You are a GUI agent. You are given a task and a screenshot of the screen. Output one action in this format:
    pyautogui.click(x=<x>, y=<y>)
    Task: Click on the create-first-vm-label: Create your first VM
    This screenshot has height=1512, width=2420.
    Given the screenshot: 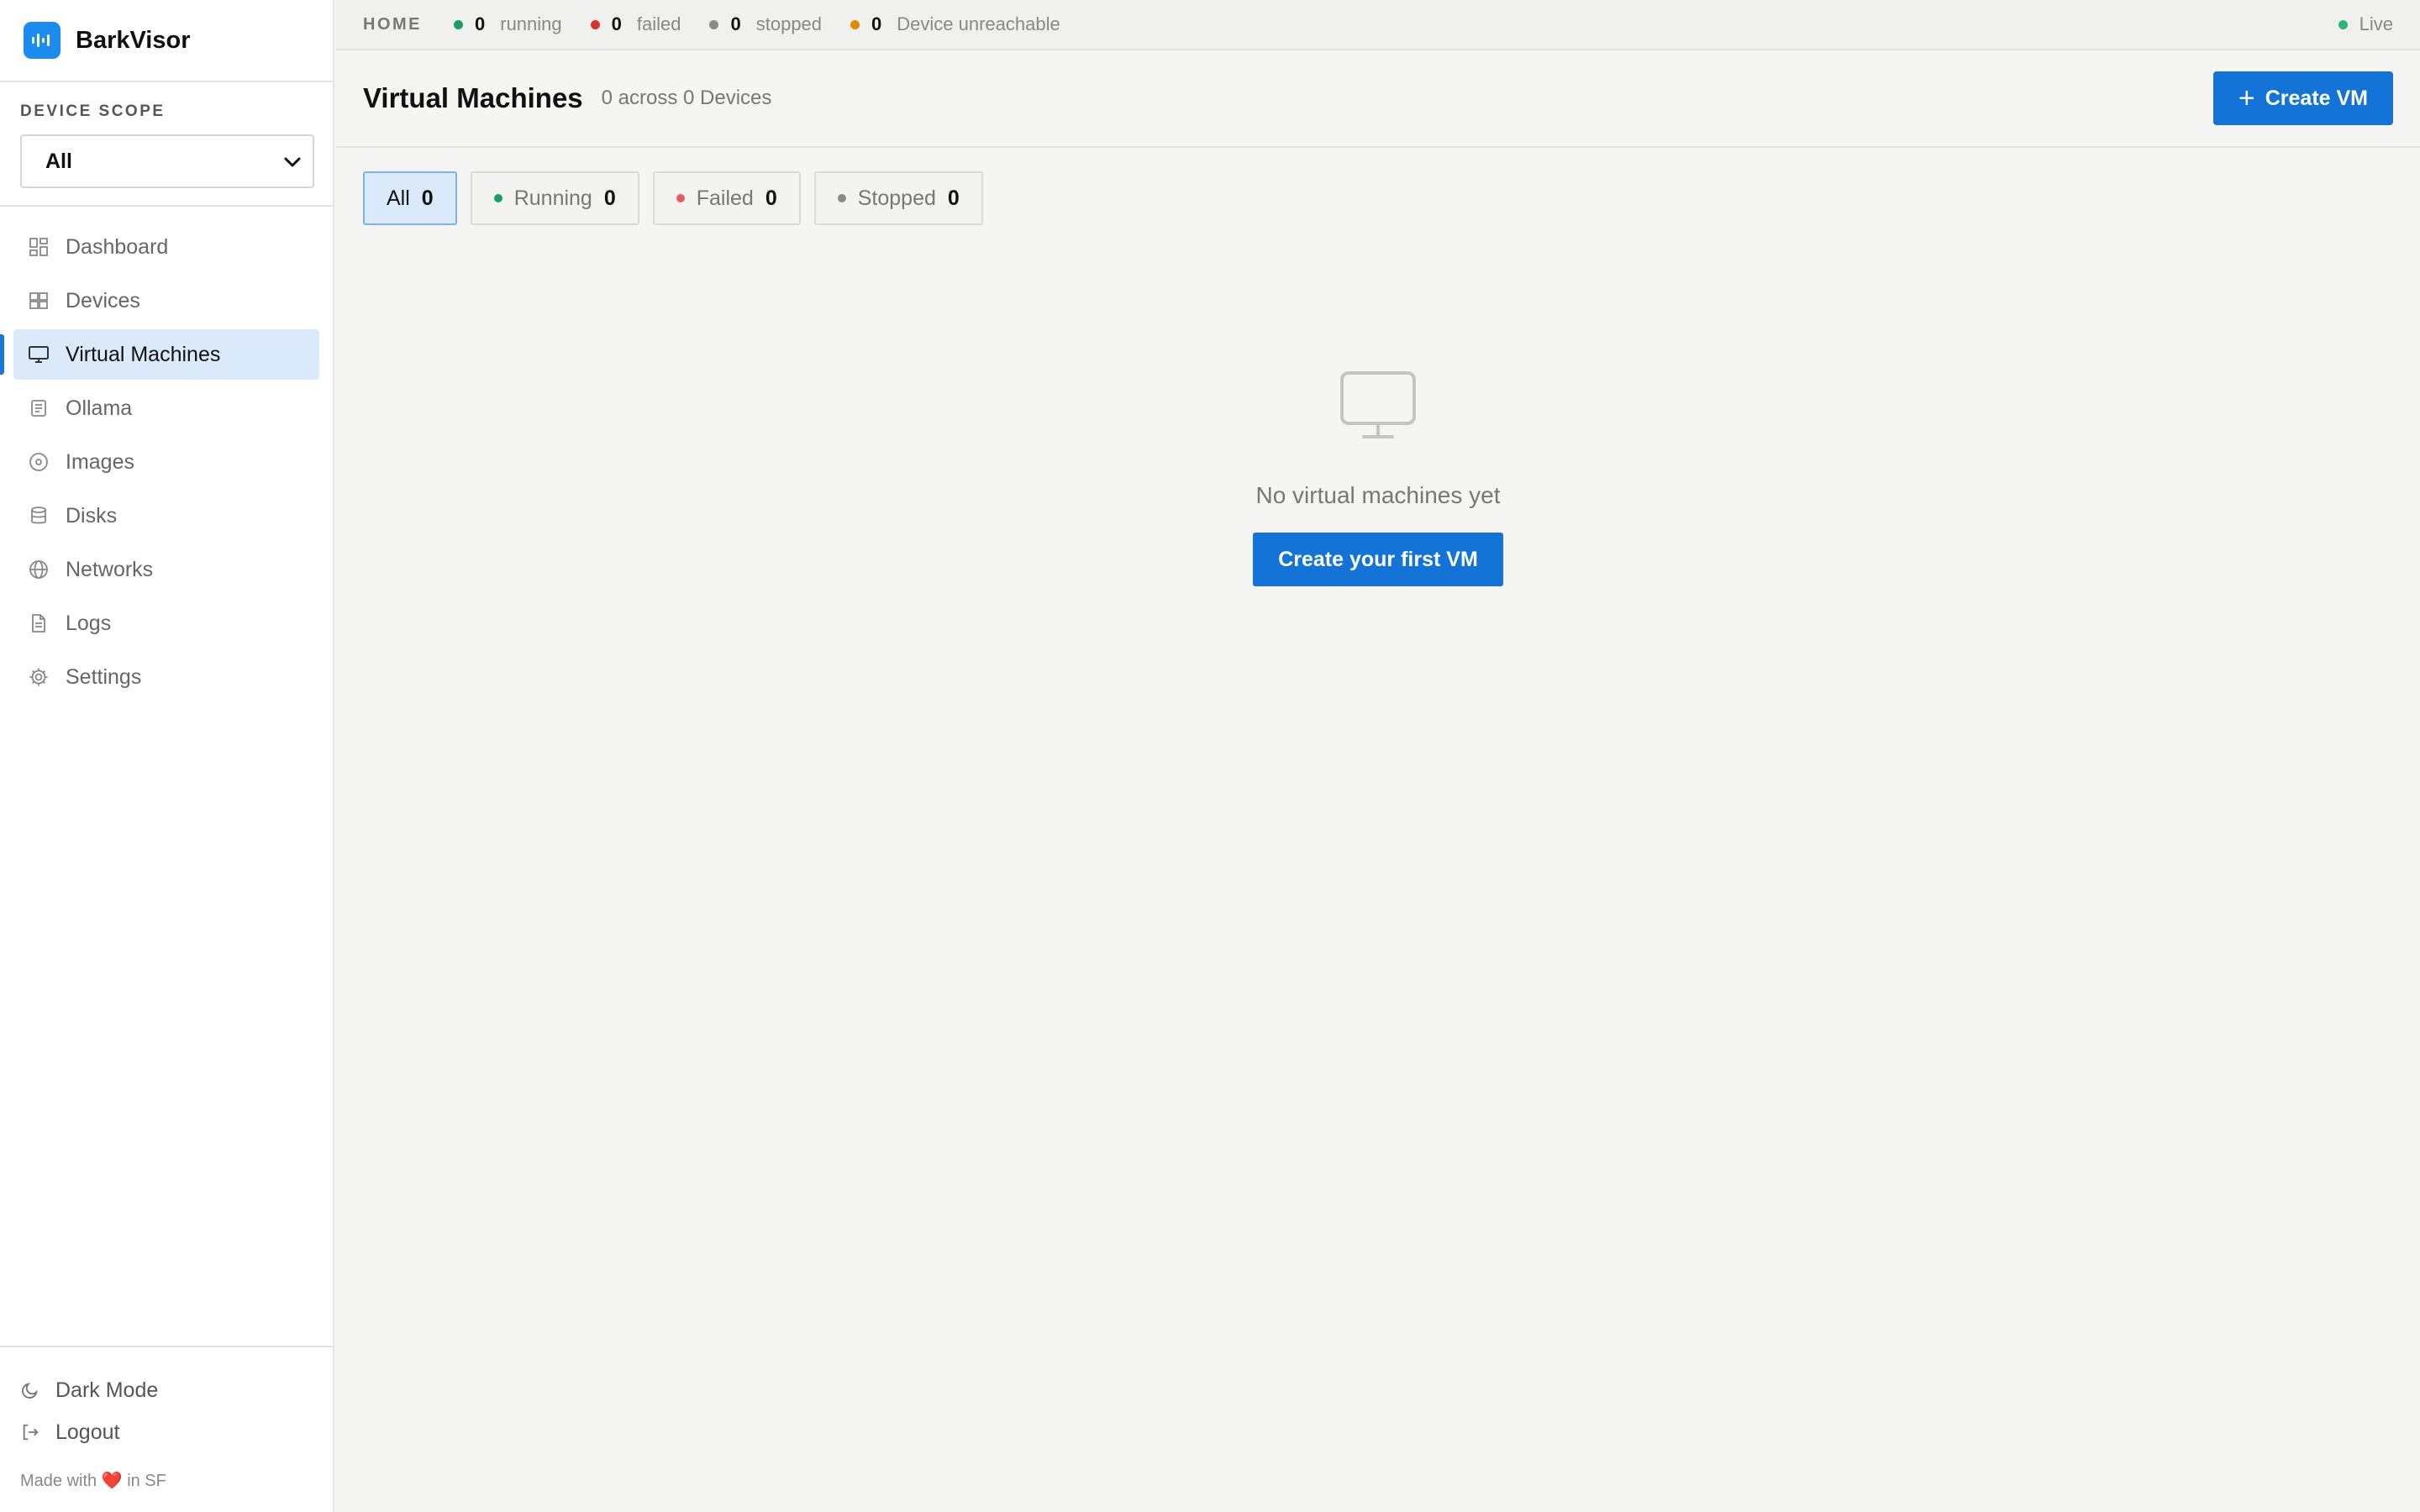 What is the action you would take?
    pyautogui.click(x=1378, y=559)
    